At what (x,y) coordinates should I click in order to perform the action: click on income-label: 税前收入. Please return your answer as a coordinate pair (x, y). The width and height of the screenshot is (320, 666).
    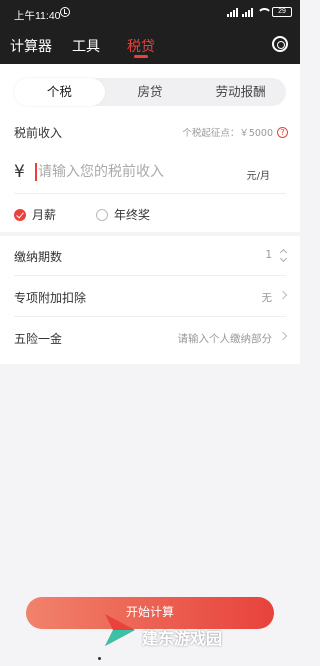
    Looking at the image, I should click on (38, 133).